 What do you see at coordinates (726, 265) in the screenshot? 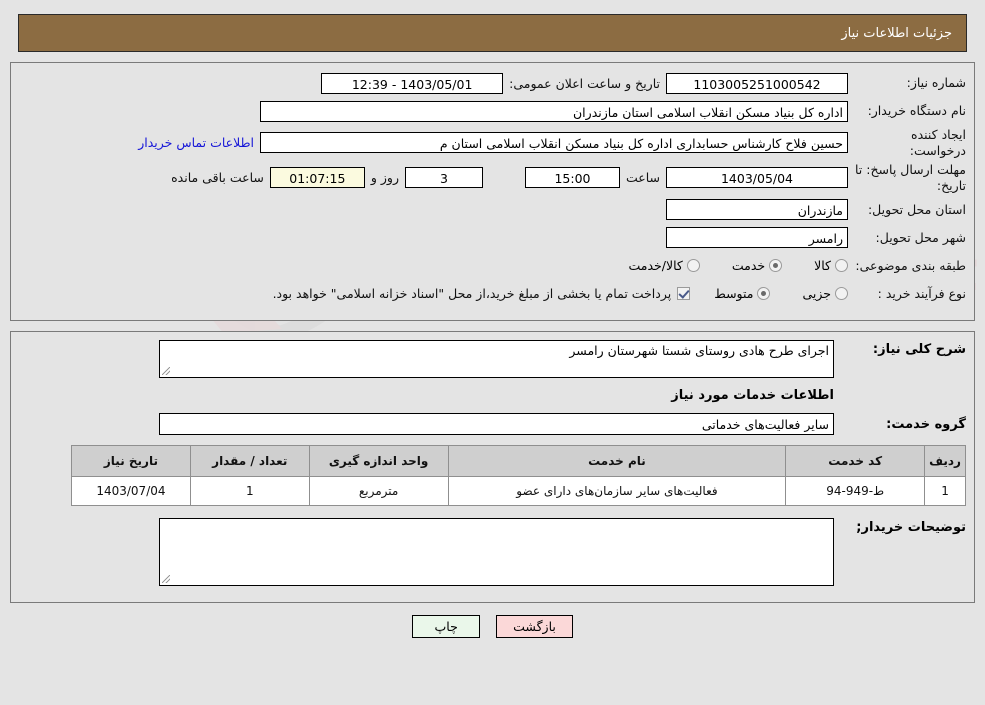
I see `classification-radio-group: کالا خدمت کالا/خدمت` at bounding box center [726, 265].